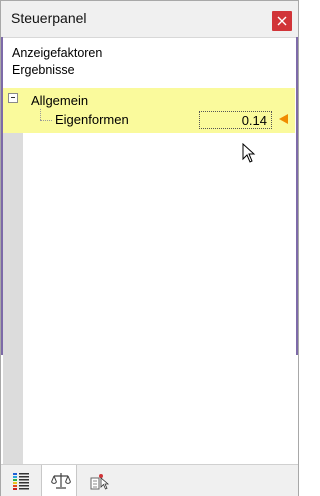  I want to click on tree-gutter, so click(13, 277).